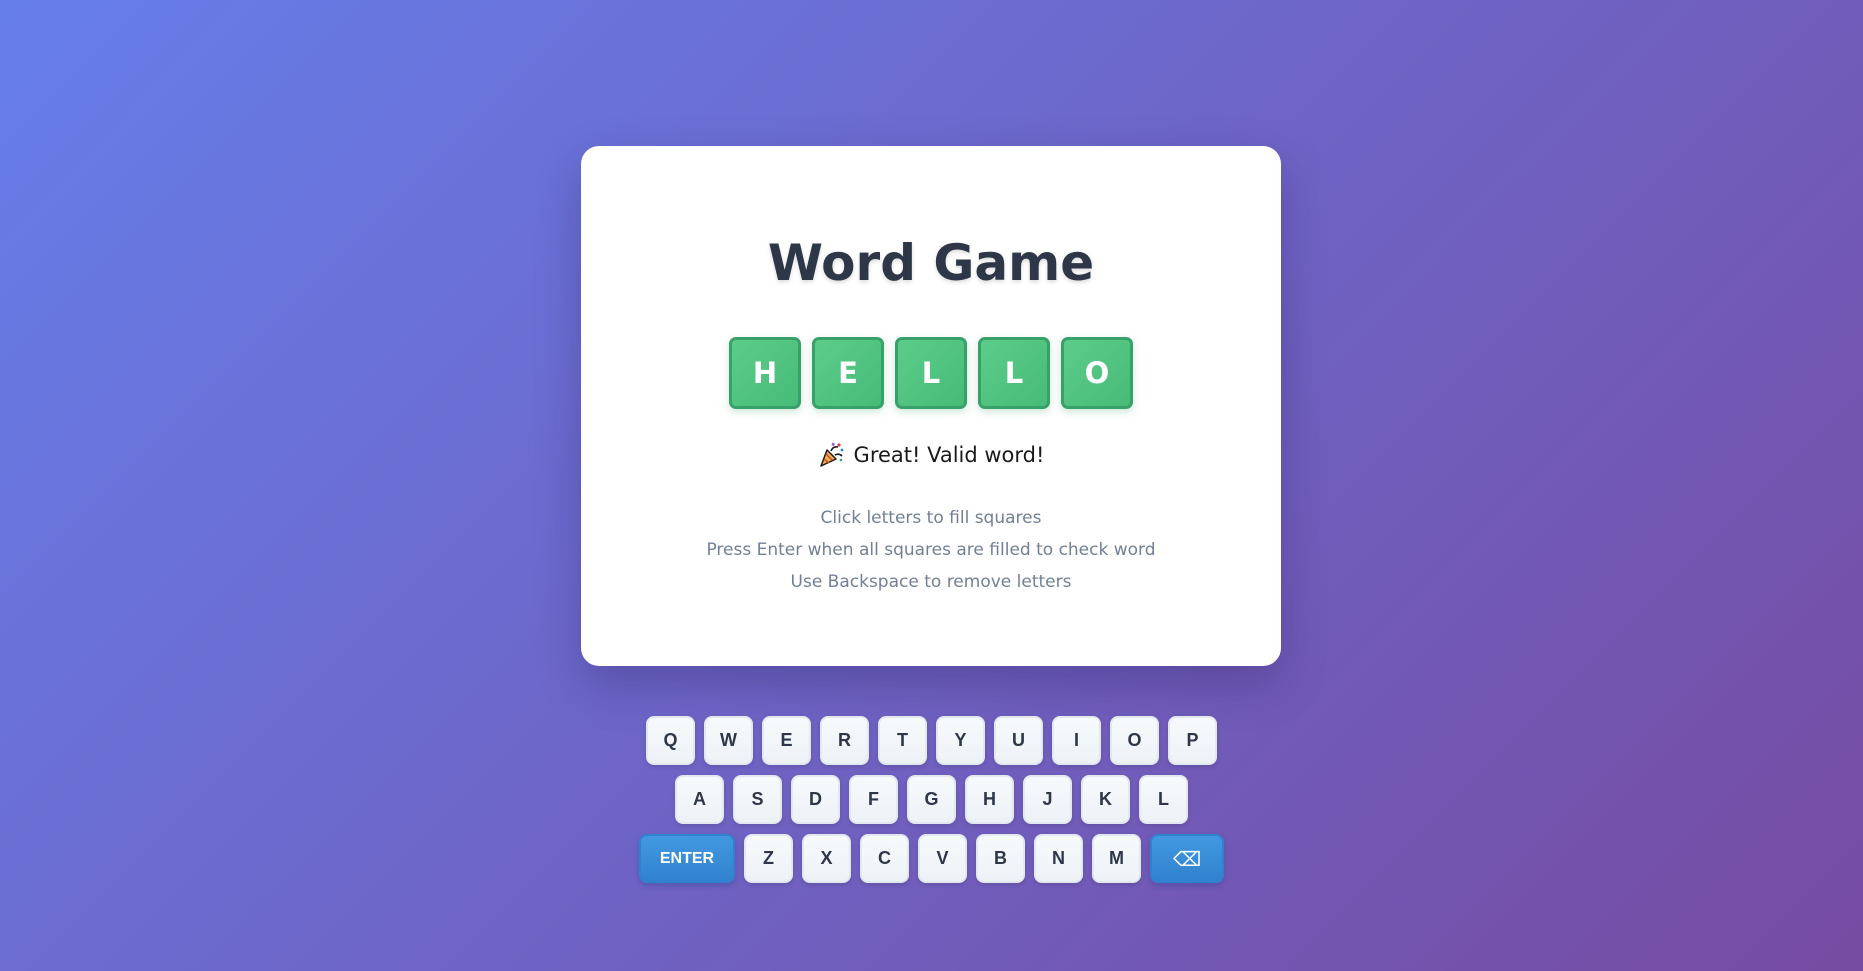 The height and width of the screenshot is (971, 1863). I want to click on backspace-button: ⌫, so click(1187, 858).